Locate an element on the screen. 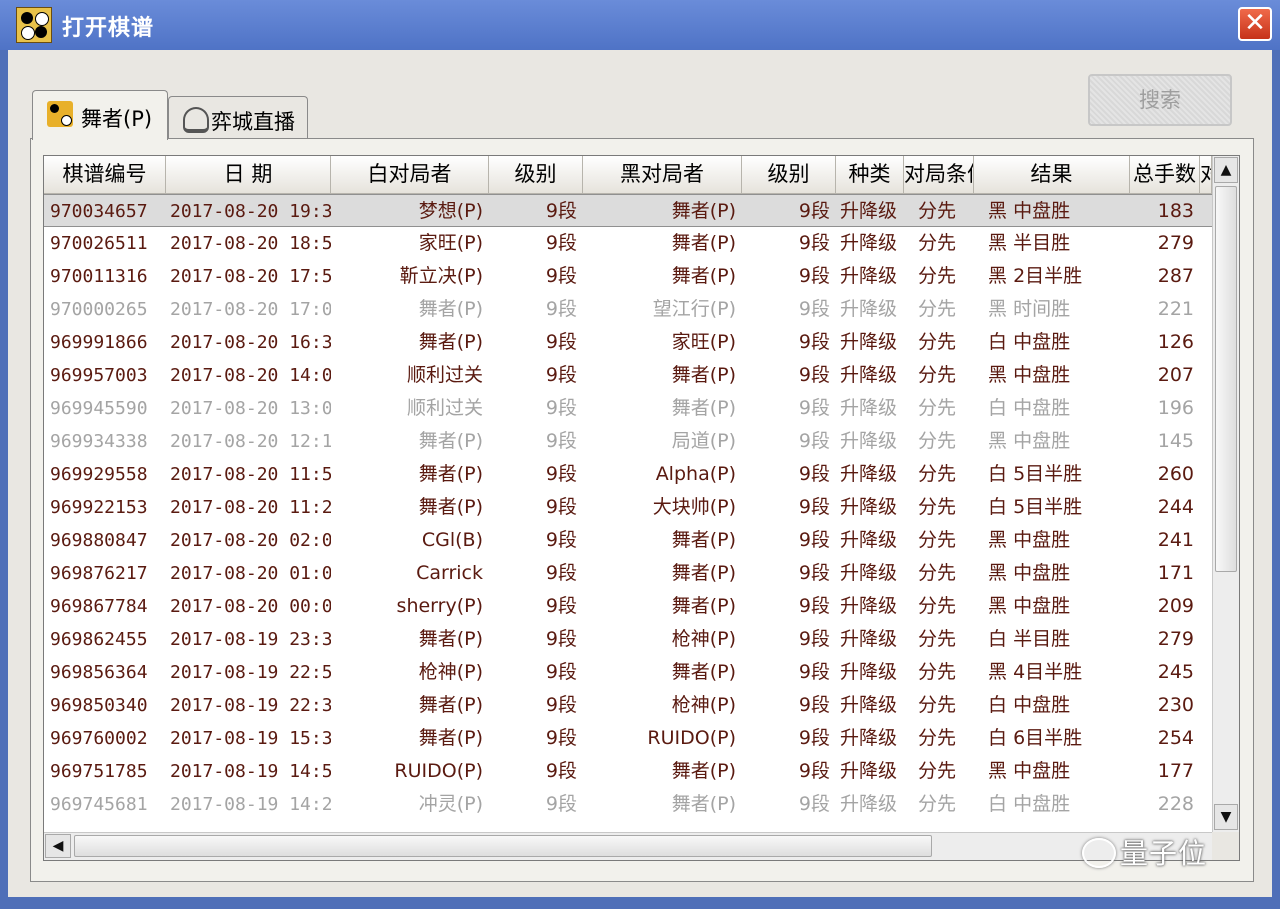  cell-moves: 221 is located at coordinates (1175, 309).